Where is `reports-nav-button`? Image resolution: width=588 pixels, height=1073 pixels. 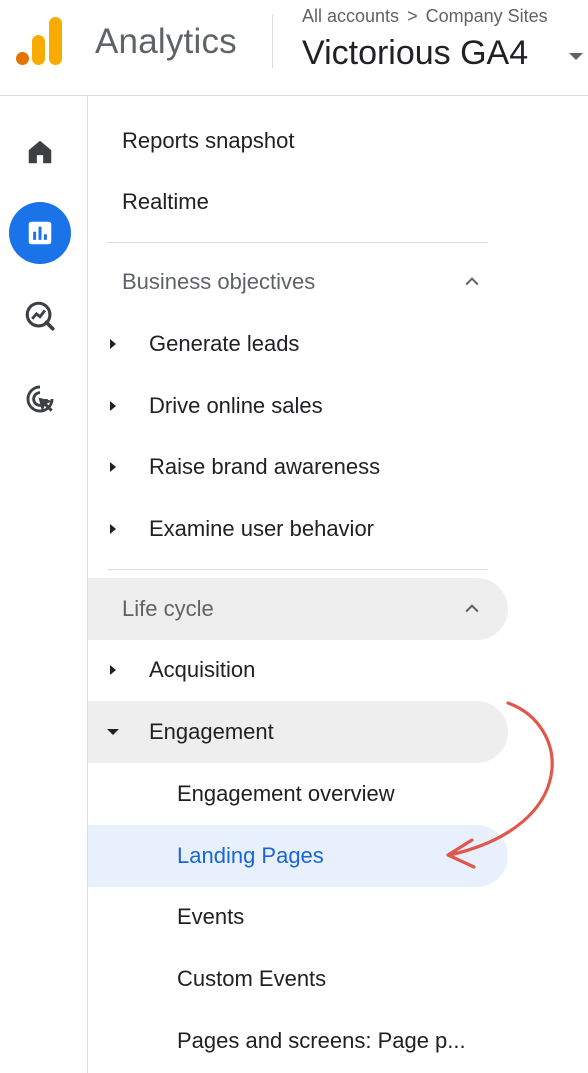 reports-nav-button is located at coordinates (40, 233).